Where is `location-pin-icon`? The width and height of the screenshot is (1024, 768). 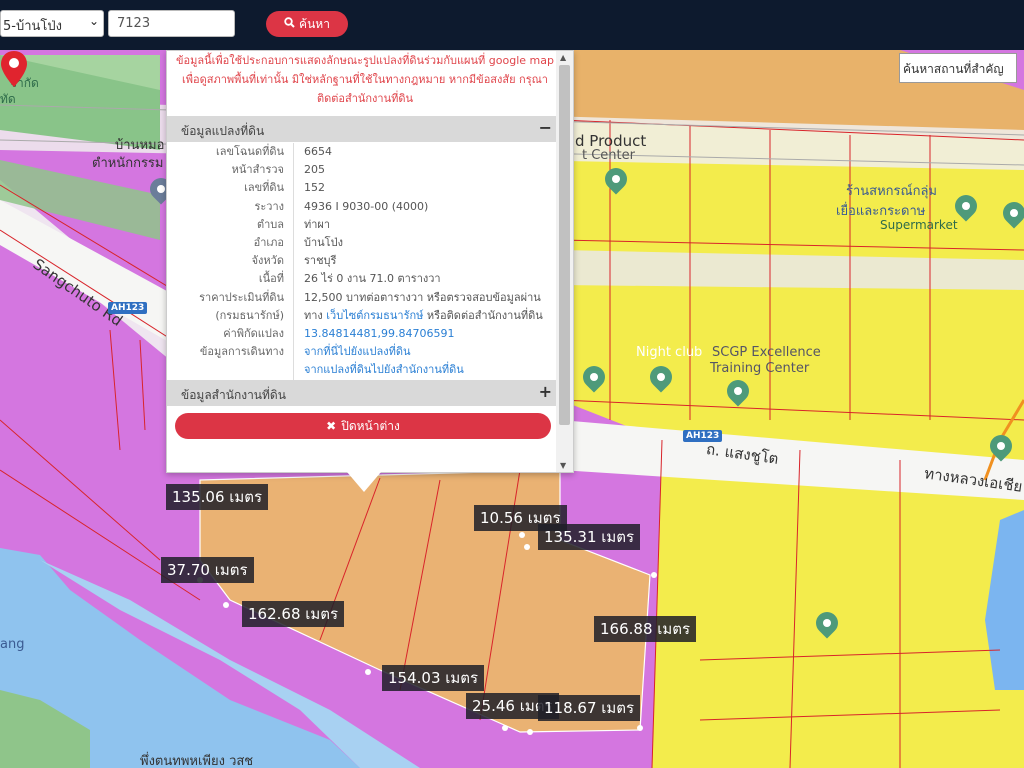
location-pin-icon is located at coordinates (14, 69).